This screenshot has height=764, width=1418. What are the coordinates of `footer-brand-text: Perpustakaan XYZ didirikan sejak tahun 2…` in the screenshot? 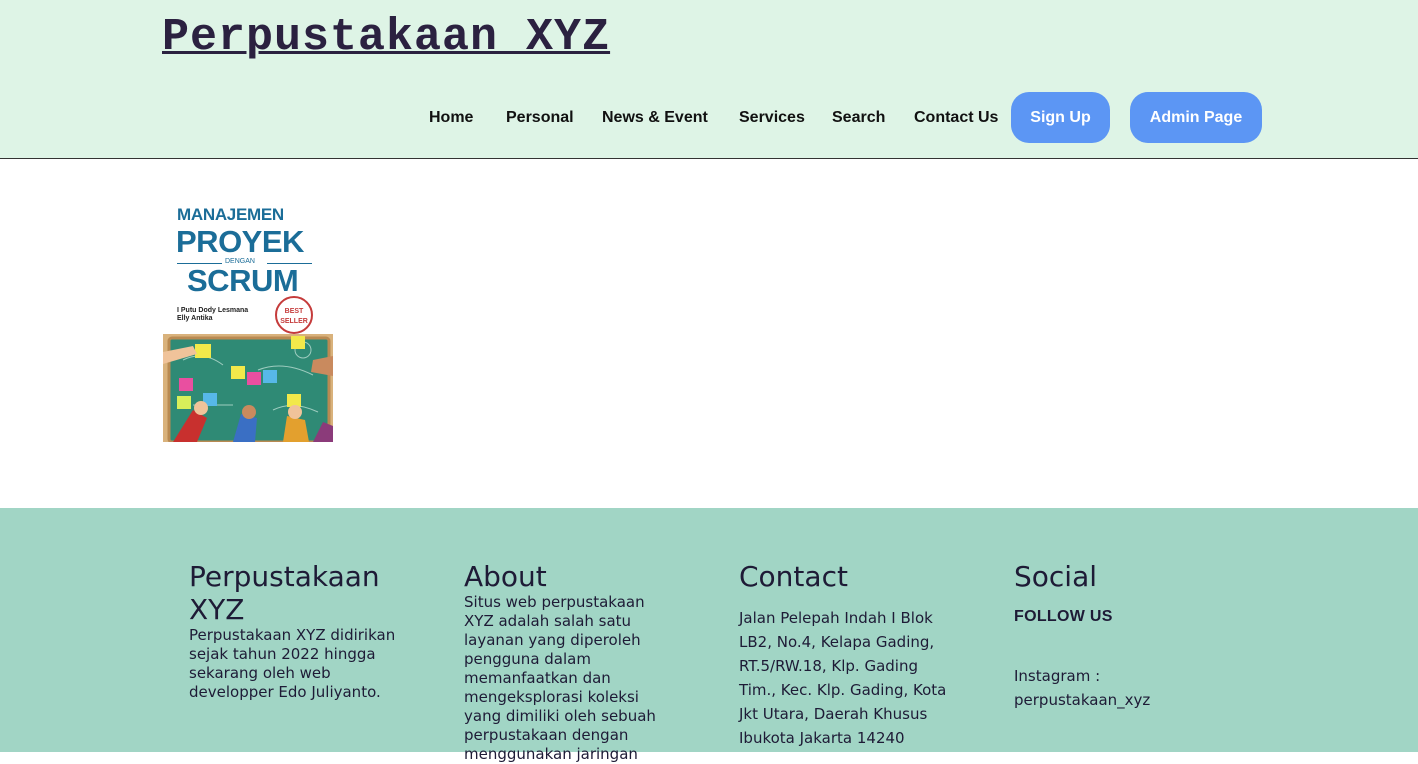 It's located at (292, 663).